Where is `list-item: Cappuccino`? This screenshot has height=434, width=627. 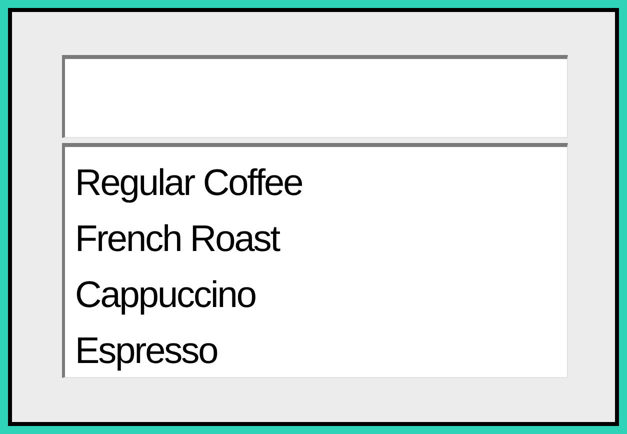
list-item: Cappuccino is located at coordinates (165, 295).